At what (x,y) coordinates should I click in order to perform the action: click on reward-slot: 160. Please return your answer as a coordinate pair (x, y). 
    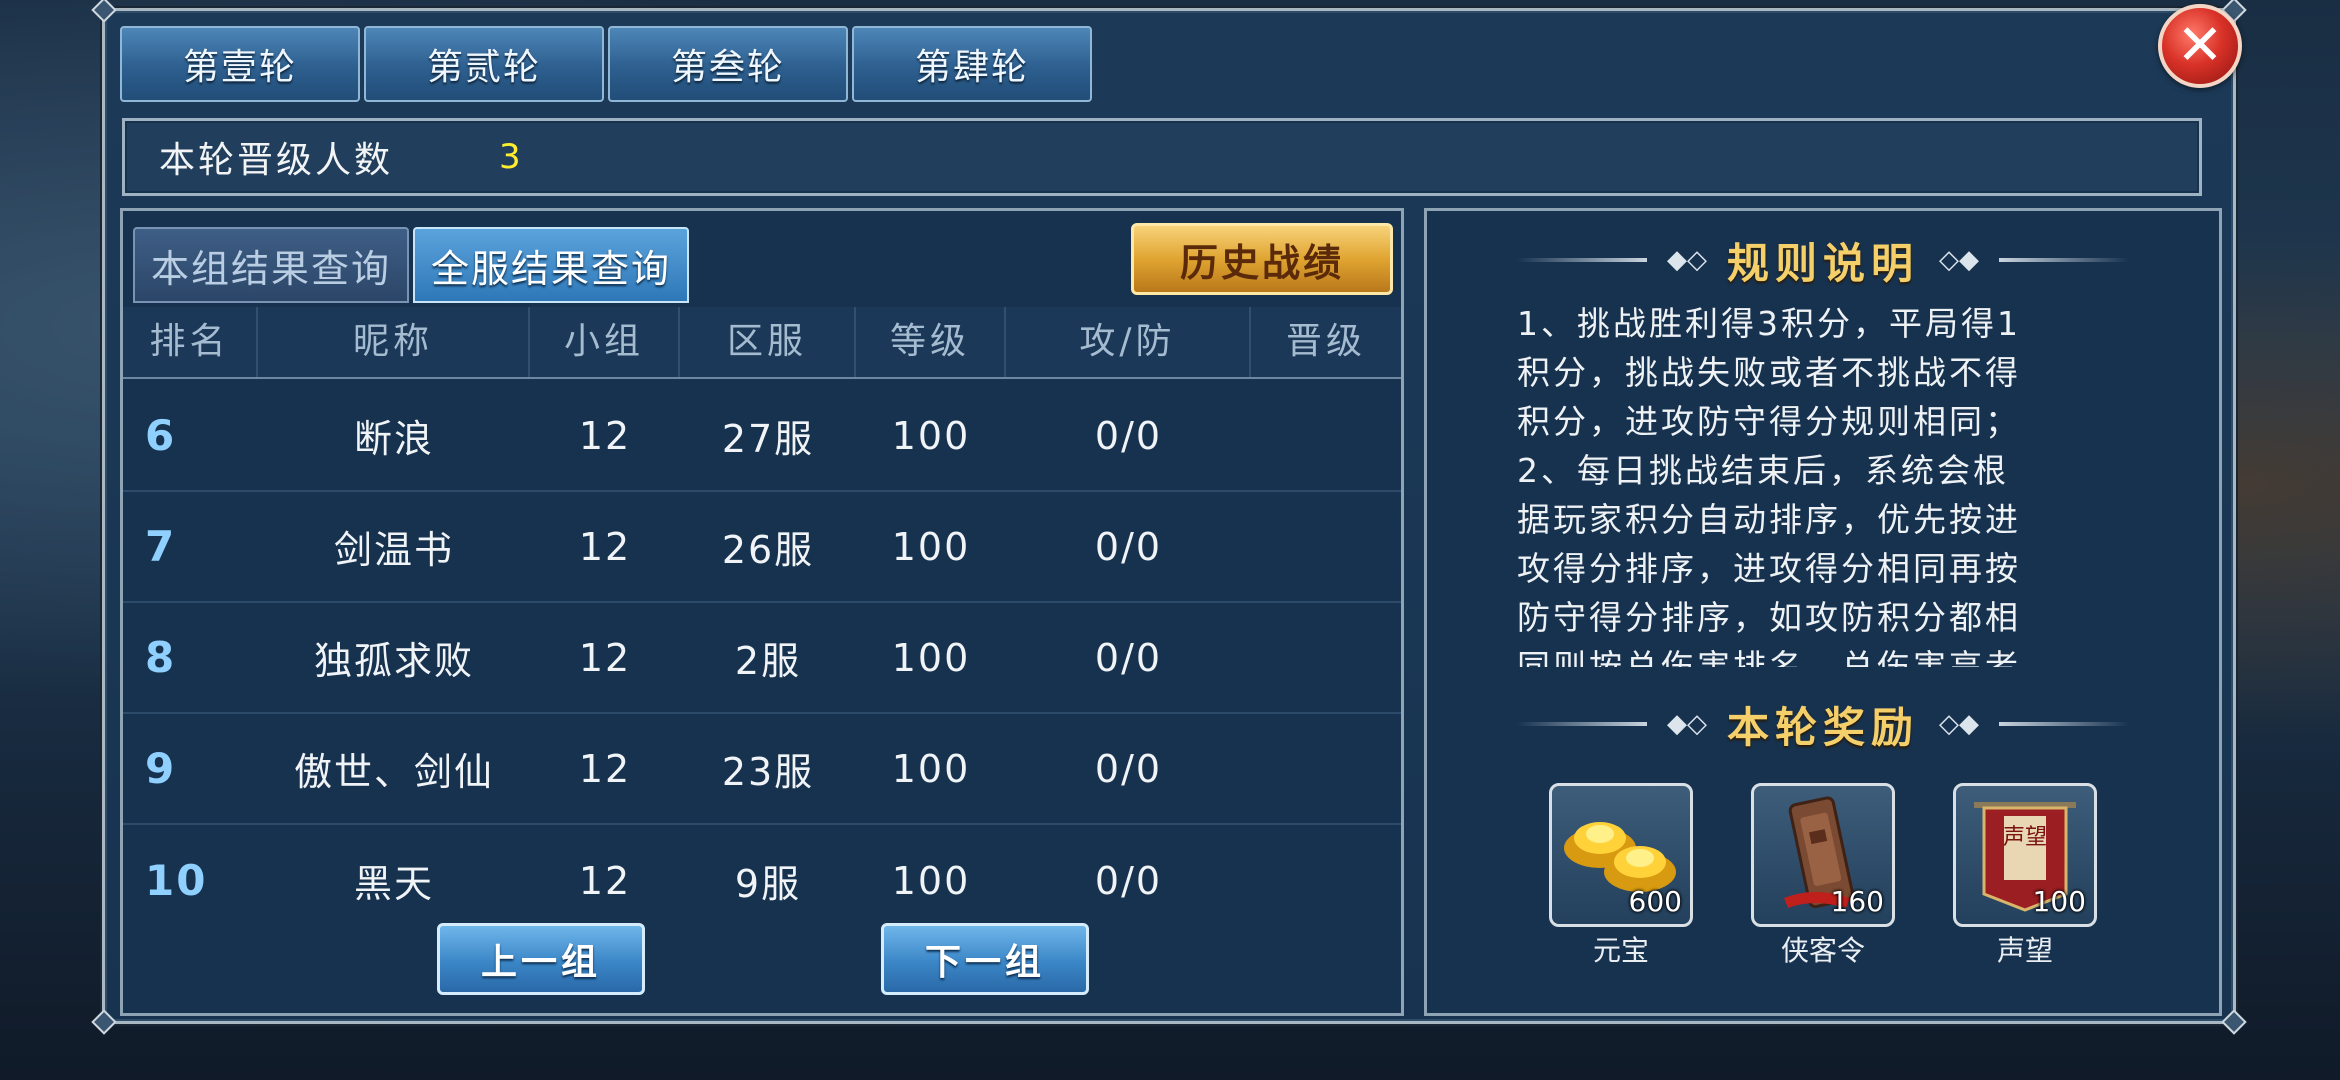
    Looking at the image, I should click on (1823, 855).